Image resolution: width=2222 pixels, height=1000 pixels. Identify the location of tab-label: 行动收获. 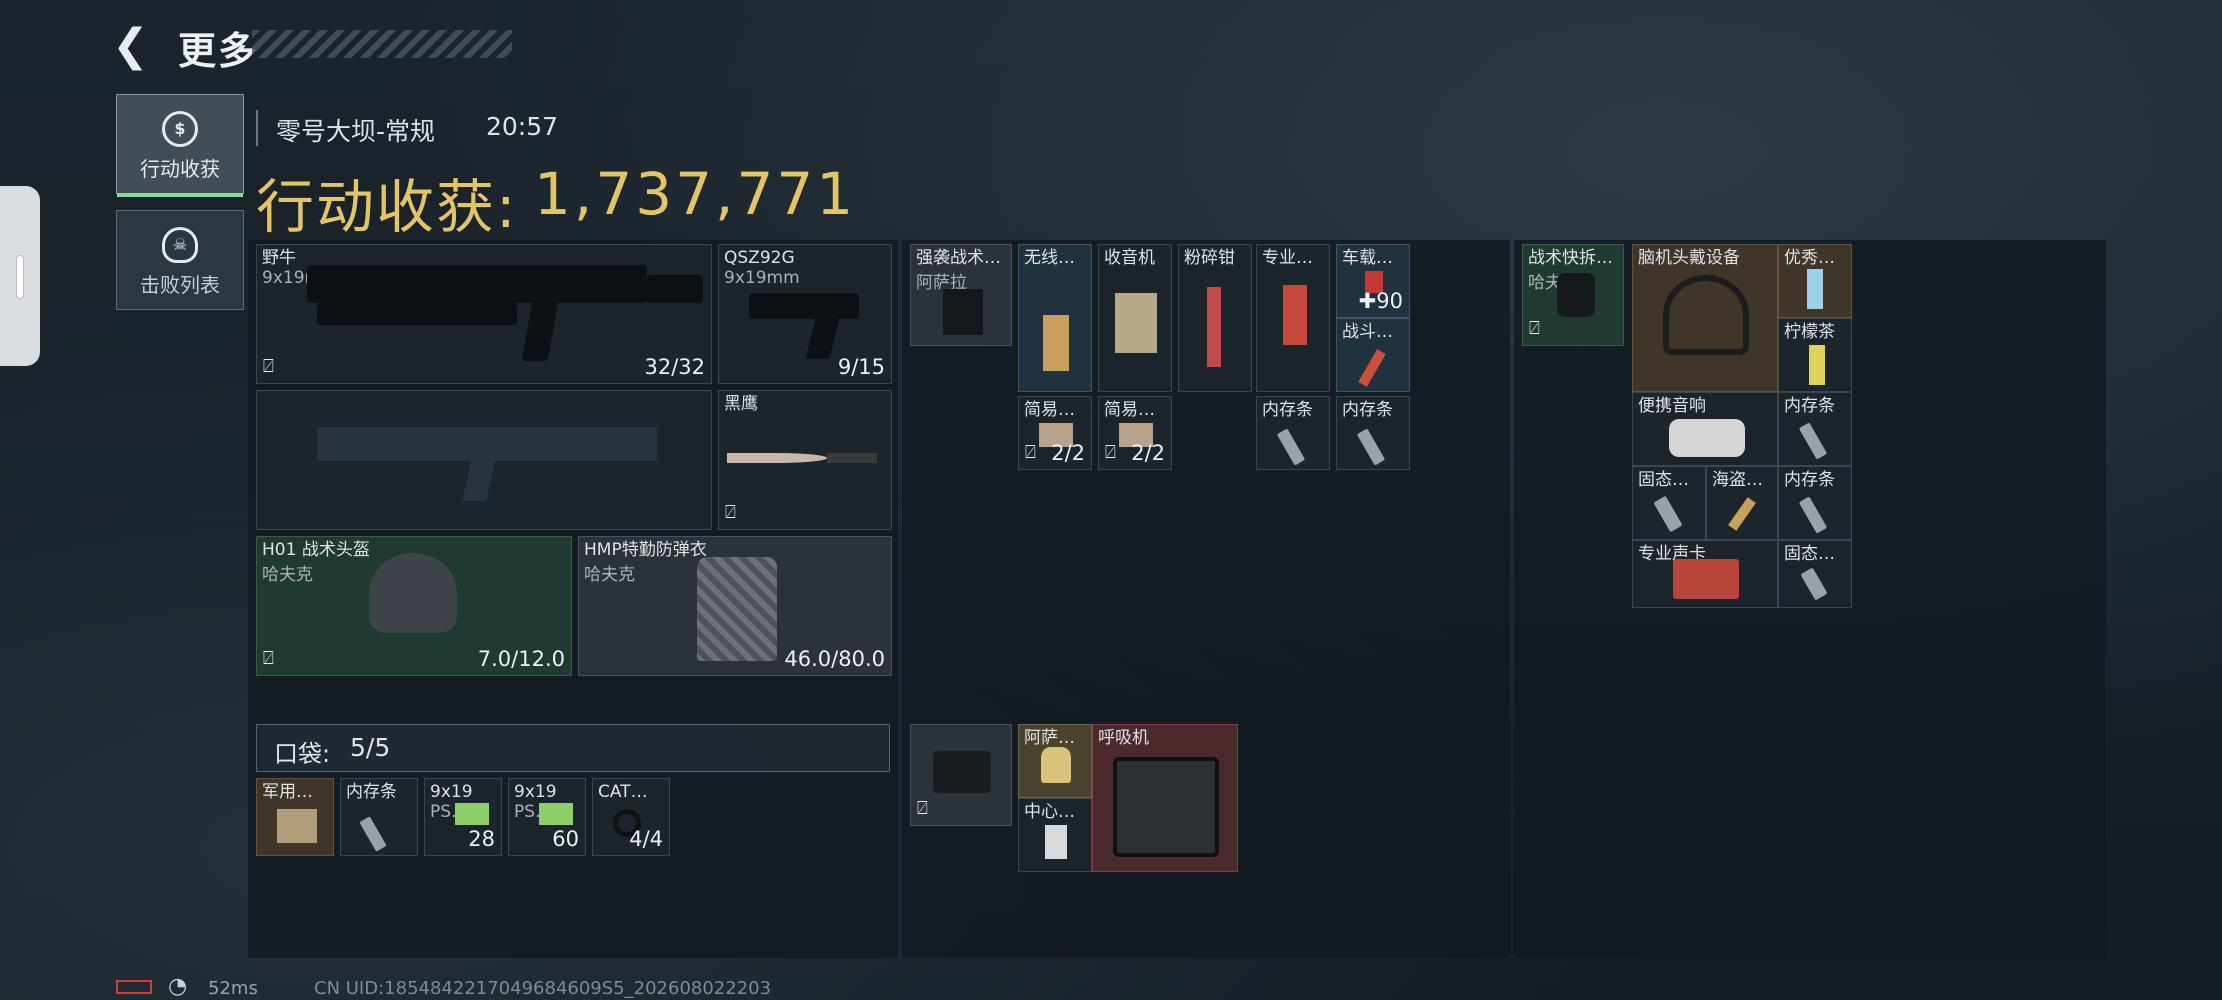
(180, 169).